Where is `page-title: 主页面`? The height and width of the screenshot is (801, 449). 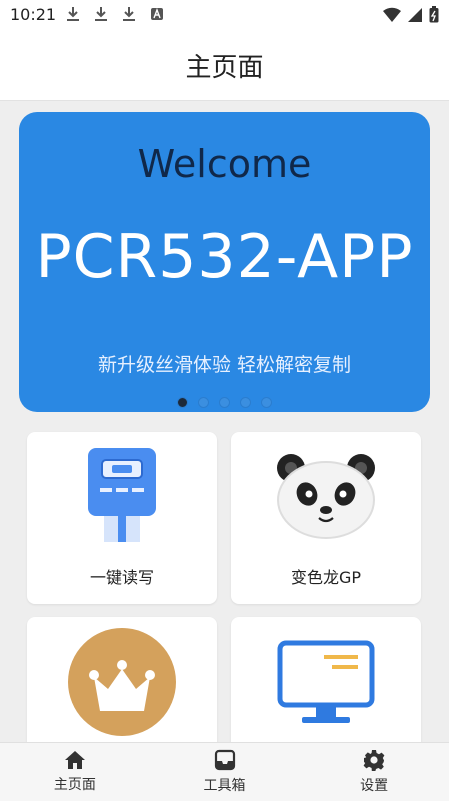
page-title: 主页面 is located at coordinates (224, 67).